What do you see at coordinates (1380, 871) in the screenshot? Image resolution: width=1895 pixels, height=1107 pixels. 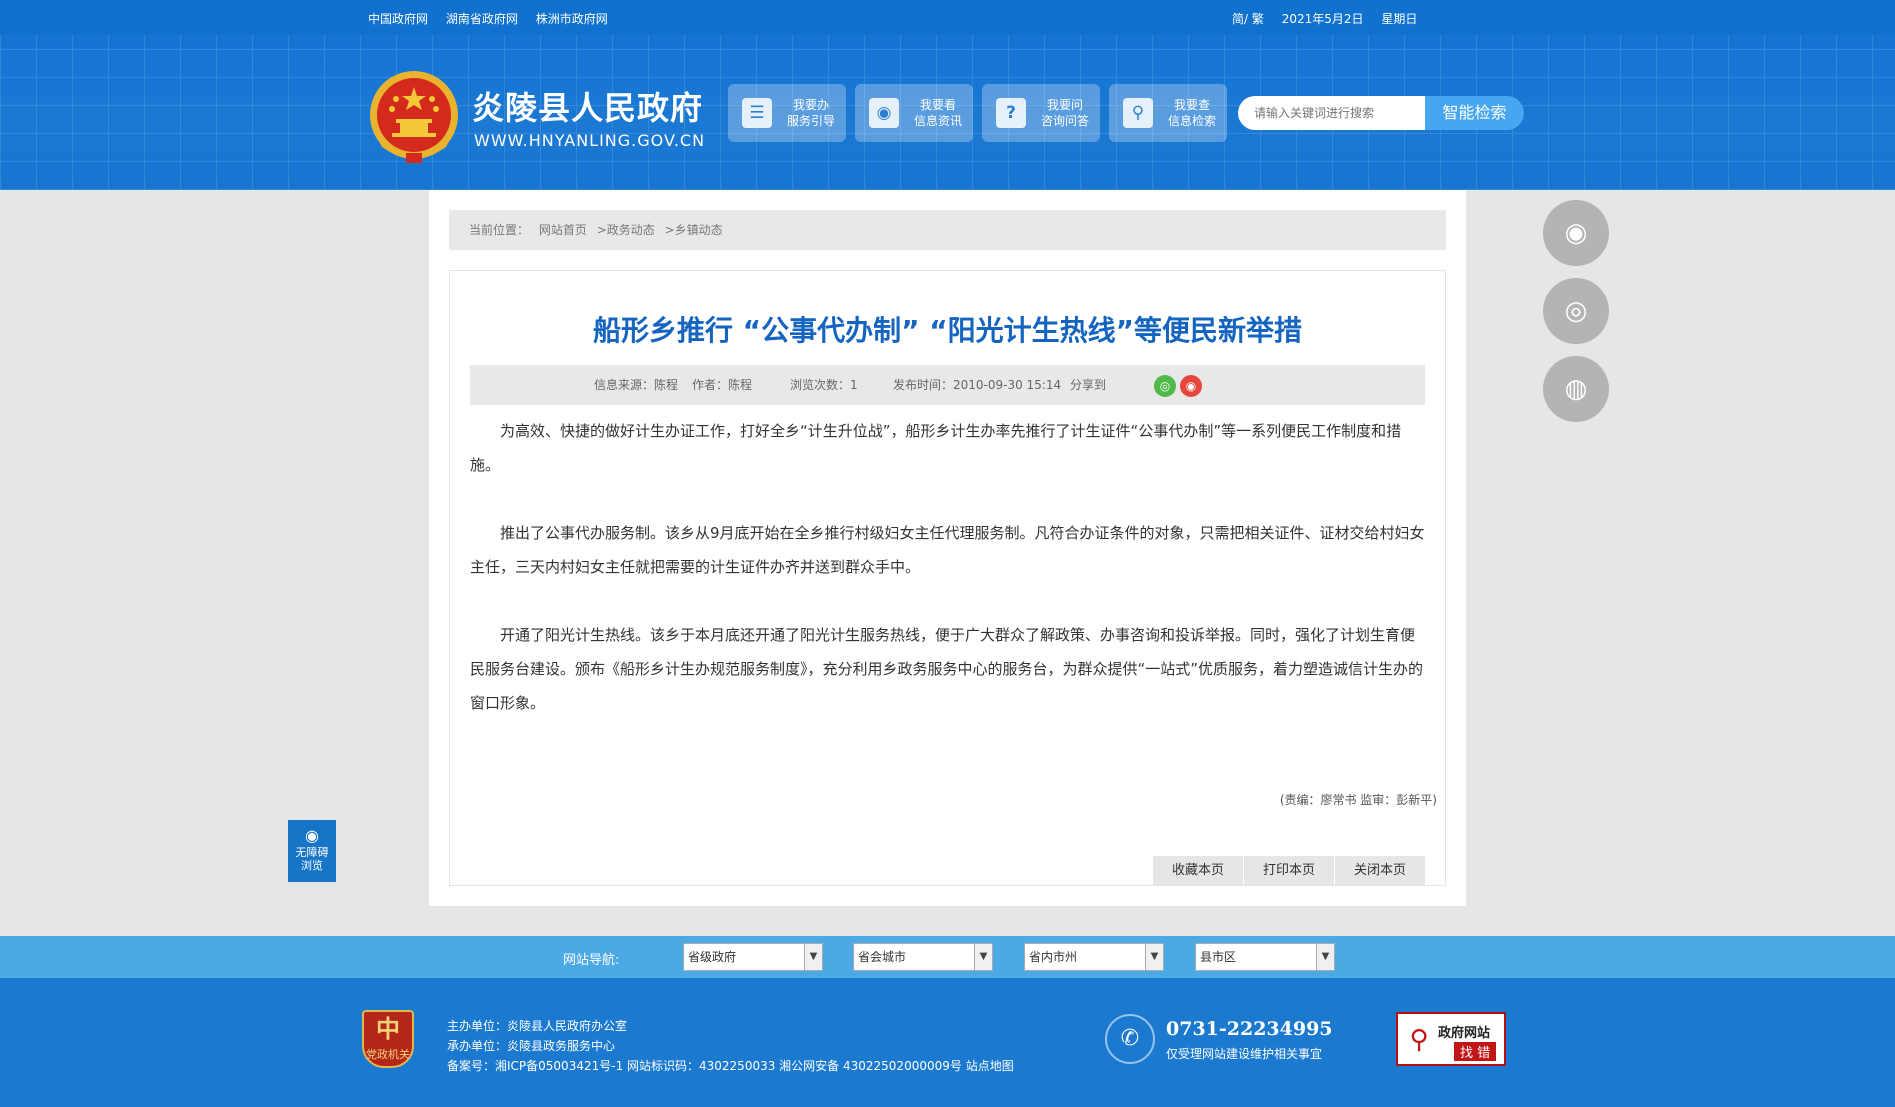 I see `close-page-button: 关闭本页` at bounding box center [1380, 871].